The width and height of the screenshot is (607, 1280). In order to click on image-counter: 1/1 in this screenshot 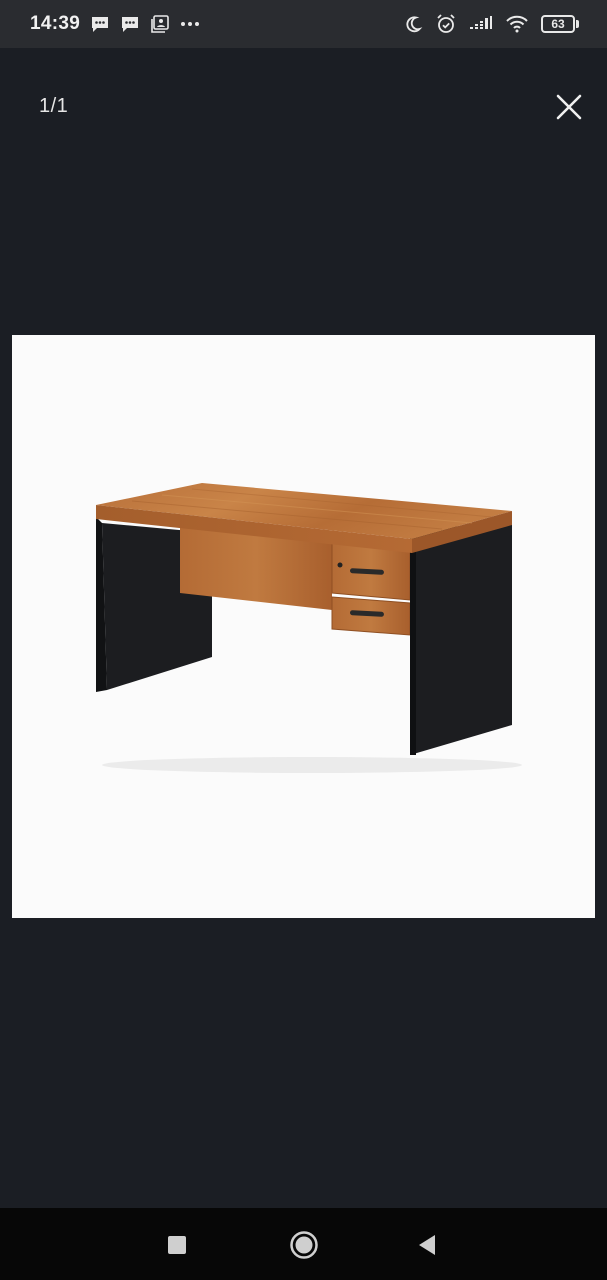, I will do `click(54, 106)`.